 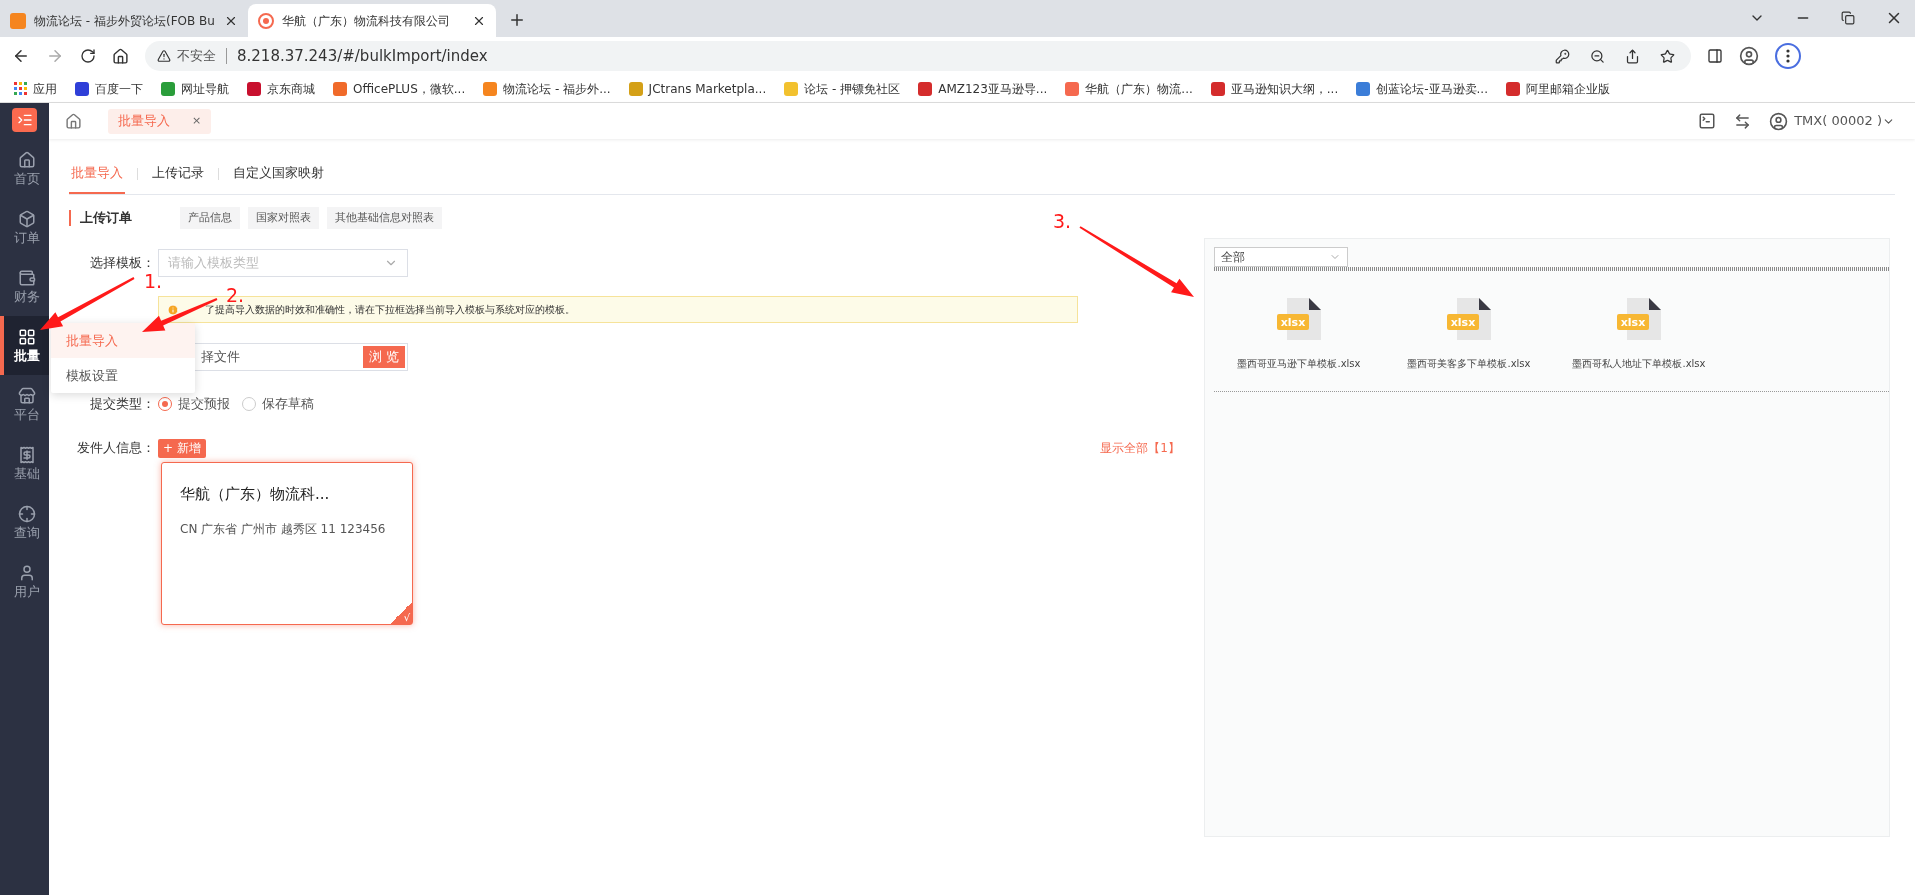 What do you see at coordinates (26, 159) in the screenshot?
I see `house-icon` at bounding box center [26, 159].